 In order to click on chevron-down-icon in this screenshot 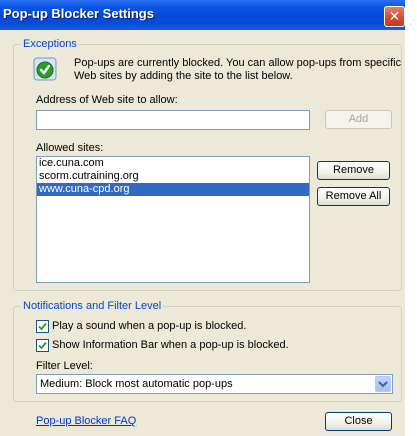, I will do `click(383, 384)`.